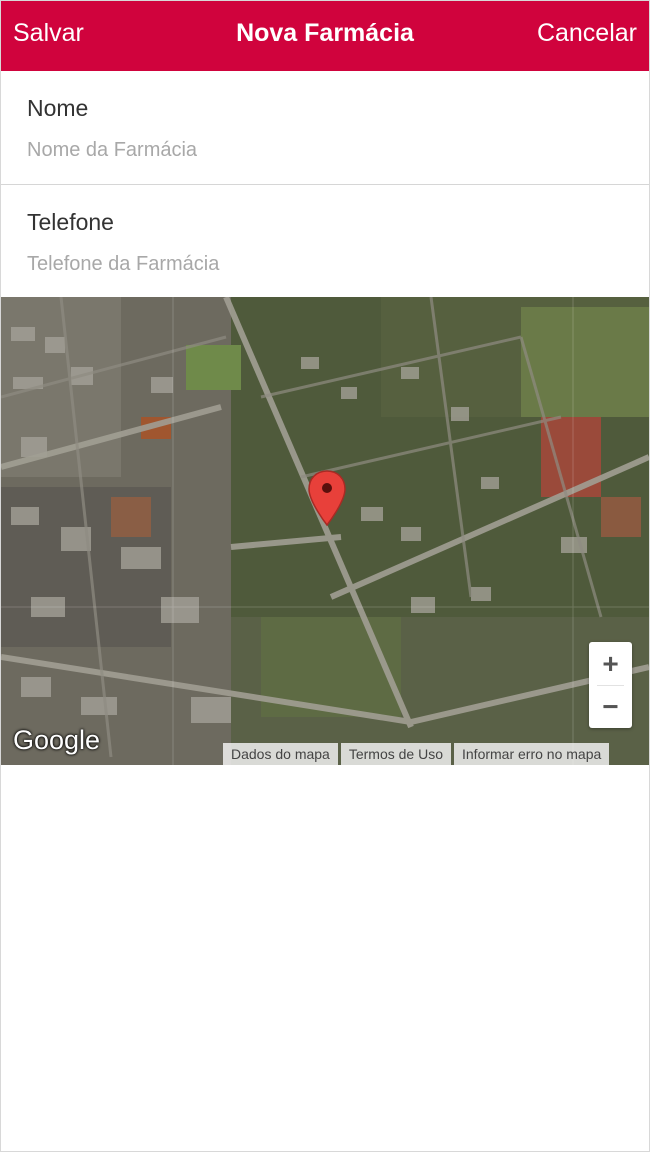  Describe the element at coordinates (70, 222) in the screenshot. I see `phone-label: Telefone` at that location.